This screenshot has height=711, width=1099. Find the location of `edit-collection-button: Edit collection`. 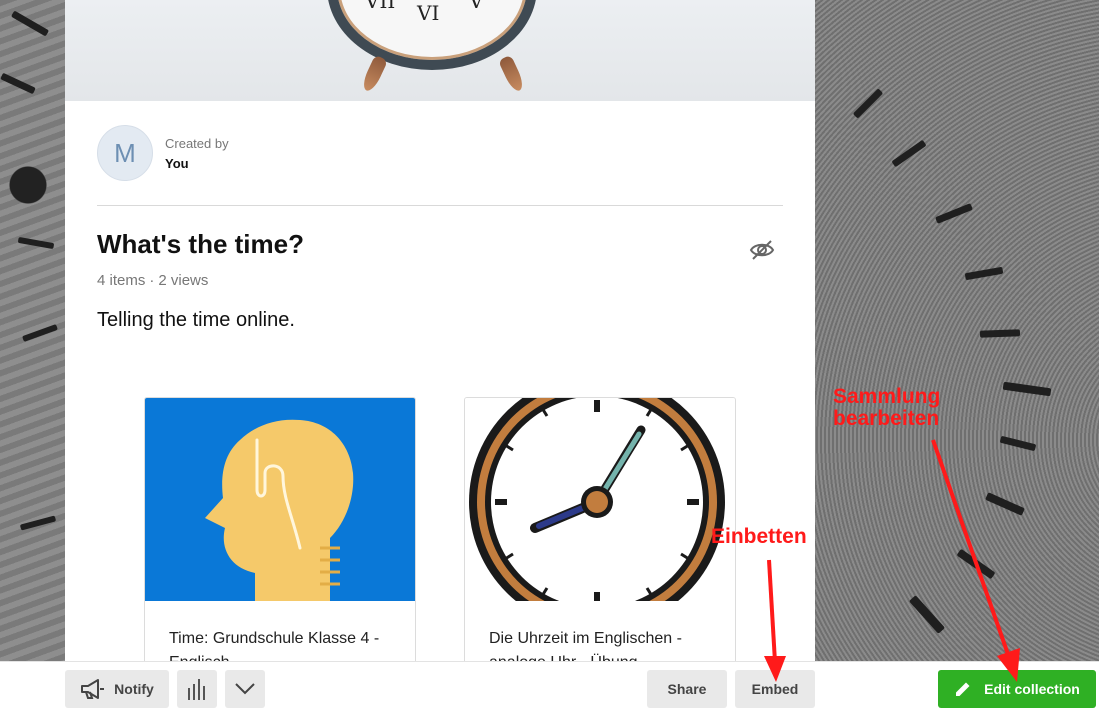

edit-collection-button: Edit collection is located at coordinates (1017, 689).